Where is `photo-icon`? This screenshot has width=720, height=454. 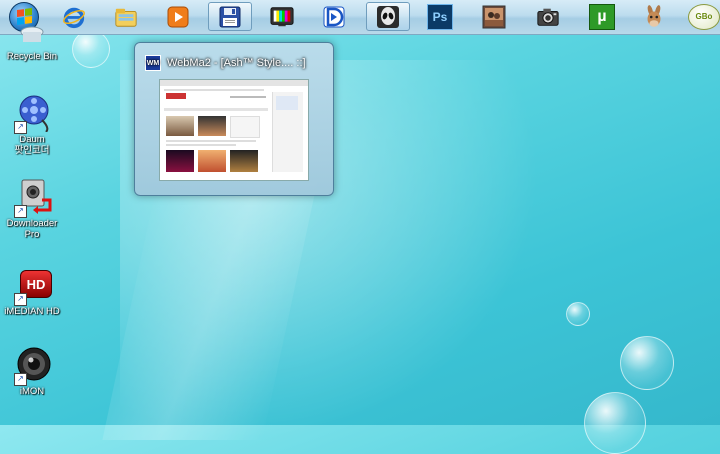
photo-icon is located at coordinates (494, 16).